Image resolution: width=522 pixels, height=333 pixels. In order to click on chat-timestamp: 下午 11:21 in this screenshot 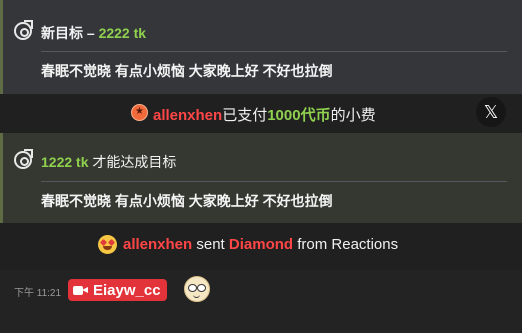, I will do `click(38, 293)`.